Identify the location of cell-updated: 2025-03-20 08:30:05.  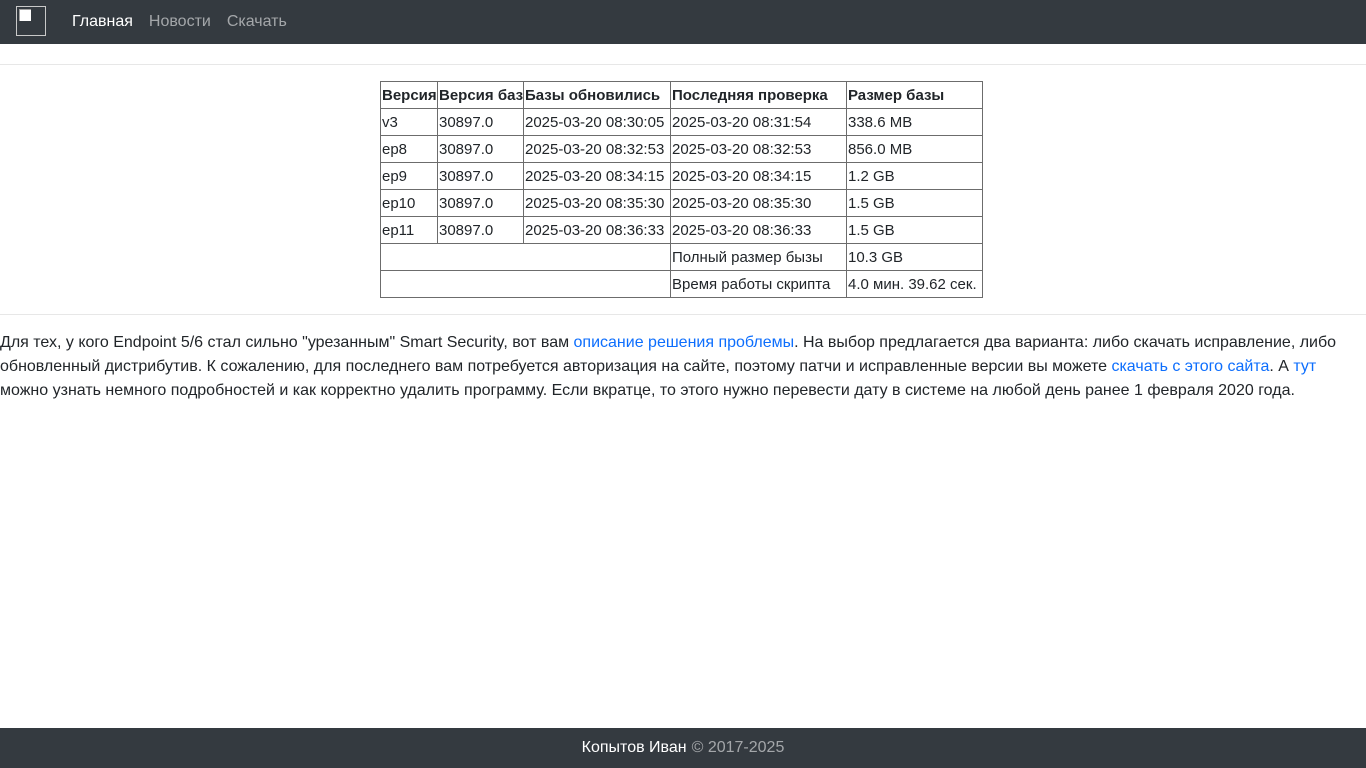
(597, 122).